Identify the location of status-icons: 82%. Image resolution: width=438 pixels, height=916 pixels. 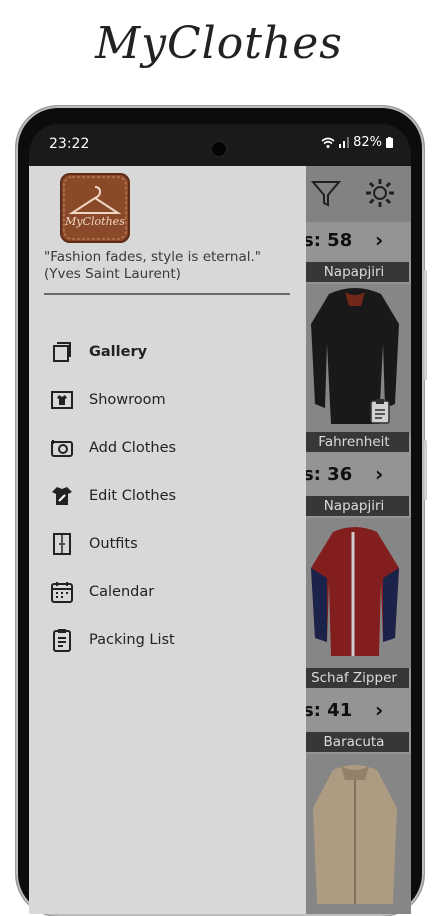
(357, 142).